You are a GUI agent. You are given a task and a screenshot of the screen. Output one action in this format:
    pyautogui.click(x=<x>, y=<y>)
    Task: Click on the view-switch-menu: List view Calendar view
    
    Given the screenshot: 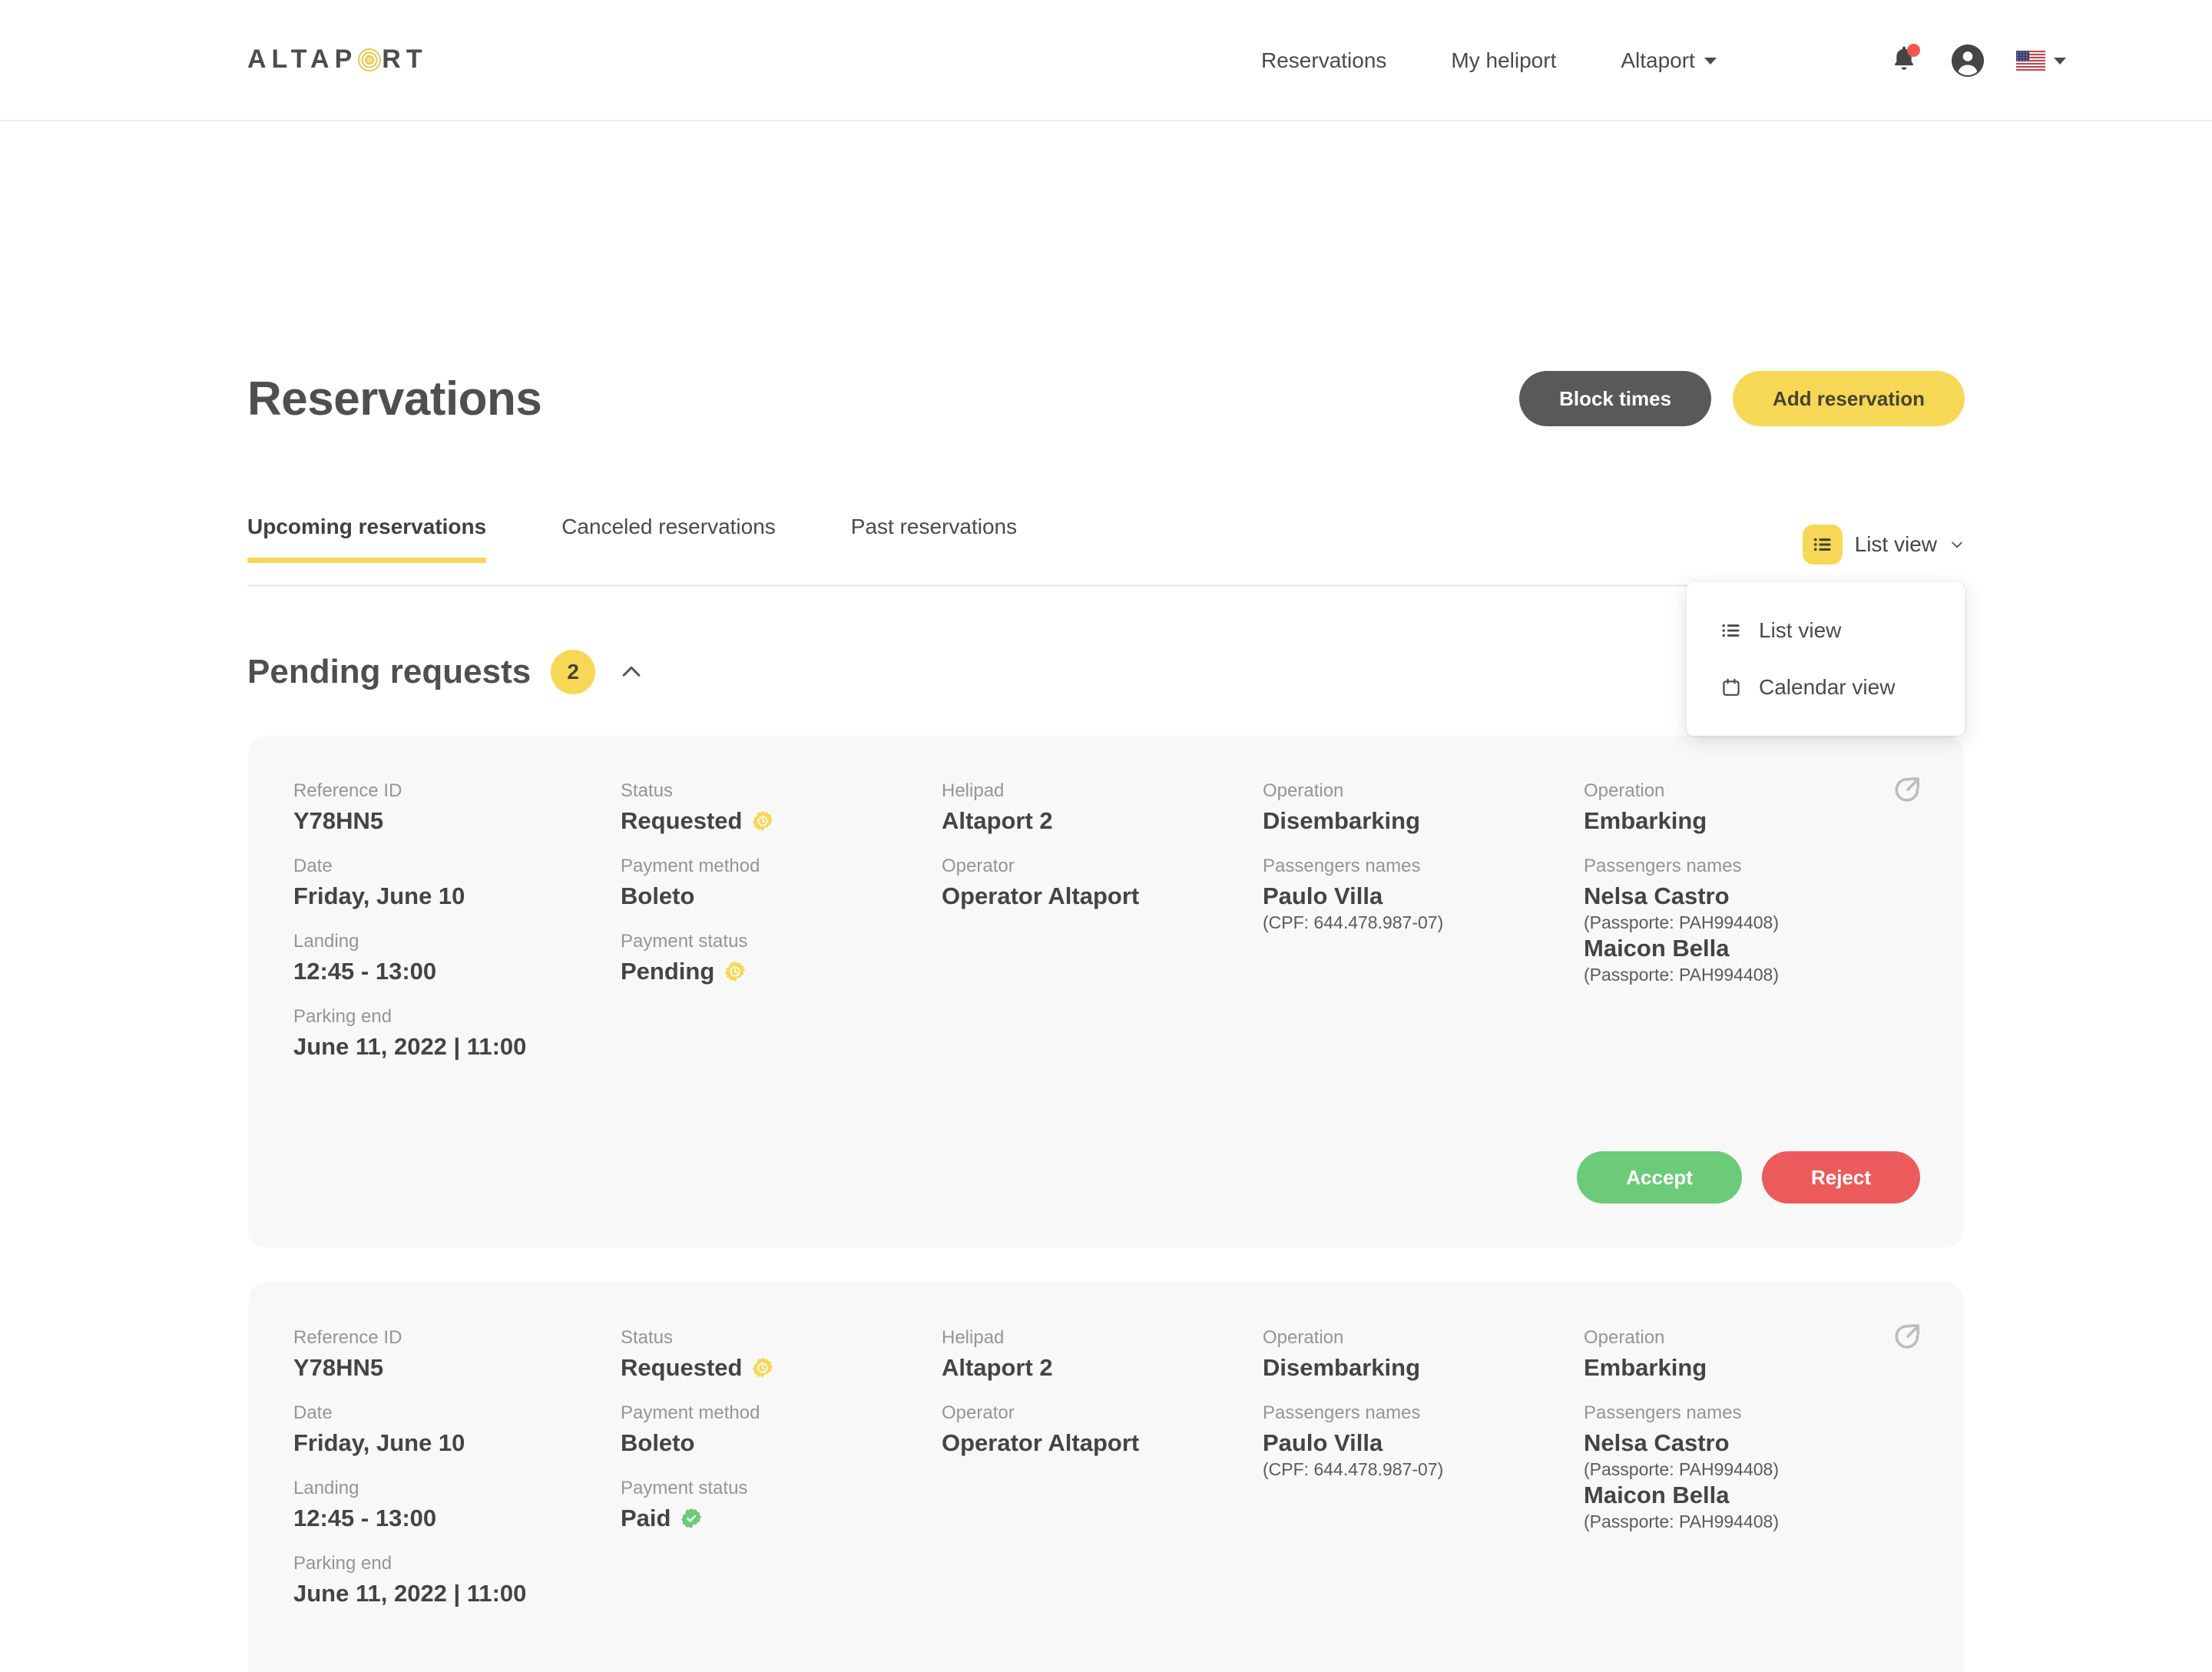 What is the action you would take?
    pyautogui.click(x=1826, y=659)
    